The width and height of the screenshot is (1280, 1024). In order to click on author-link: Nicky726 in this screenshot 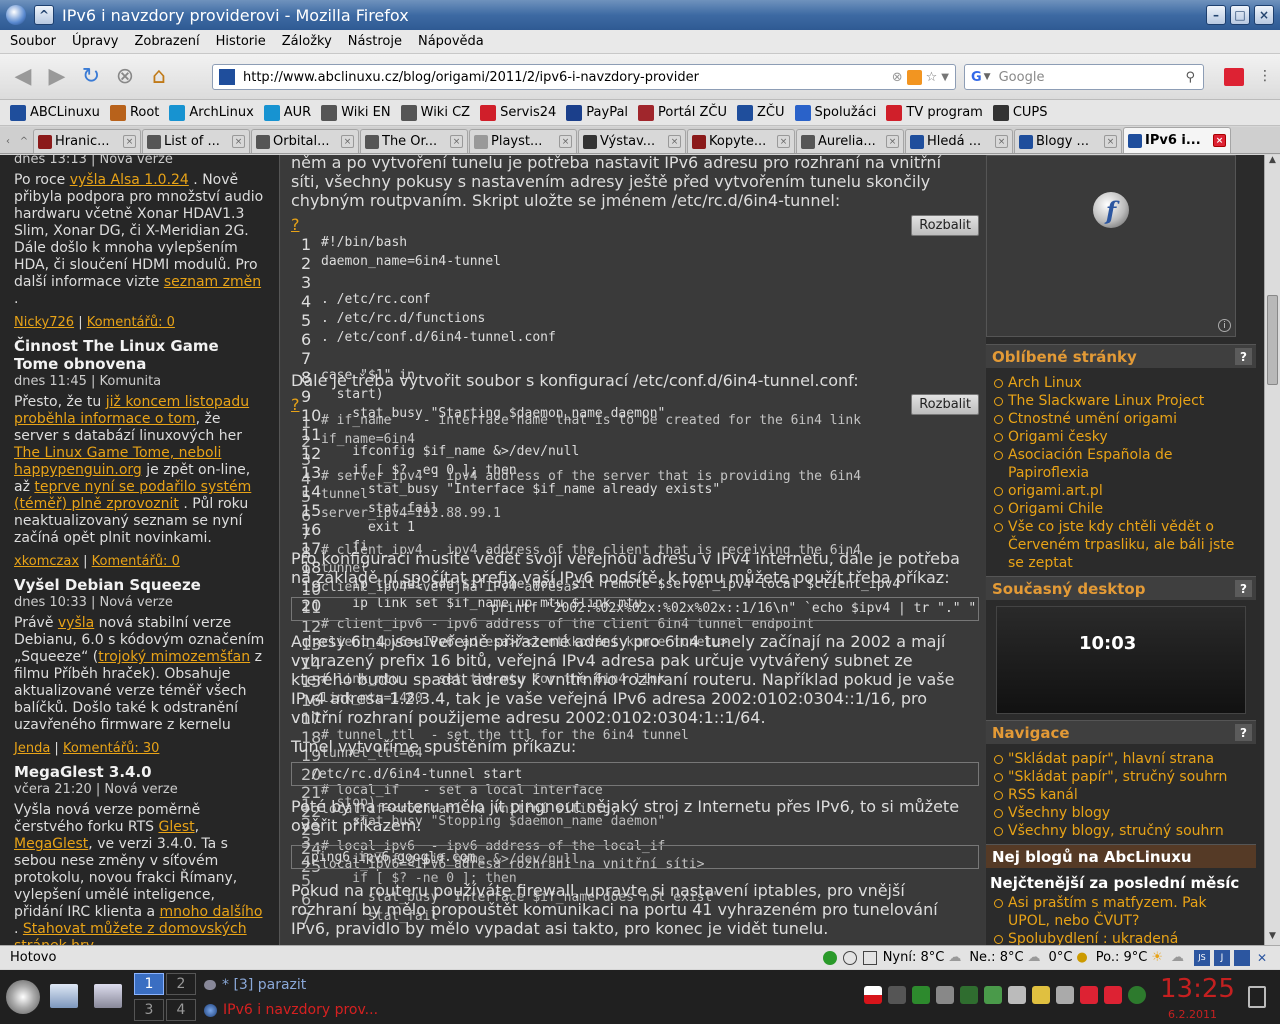, I will do `click(44, 322)`.